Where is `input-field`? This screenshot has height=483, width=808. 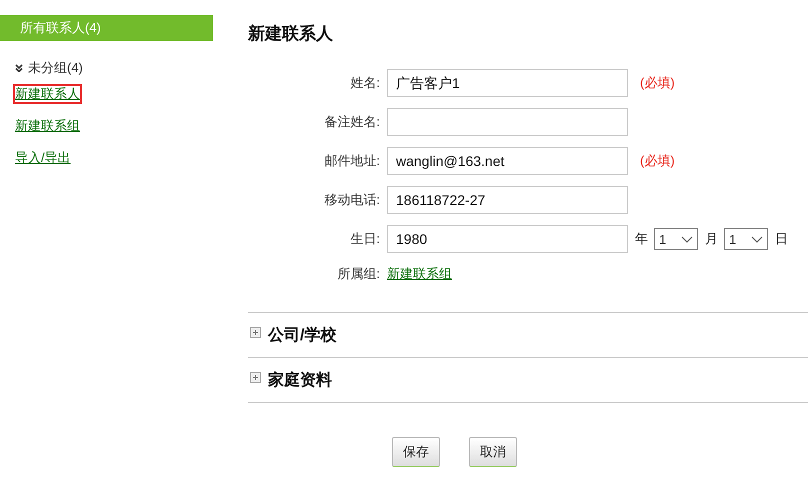
input-field is located at coordinates (507, 122).